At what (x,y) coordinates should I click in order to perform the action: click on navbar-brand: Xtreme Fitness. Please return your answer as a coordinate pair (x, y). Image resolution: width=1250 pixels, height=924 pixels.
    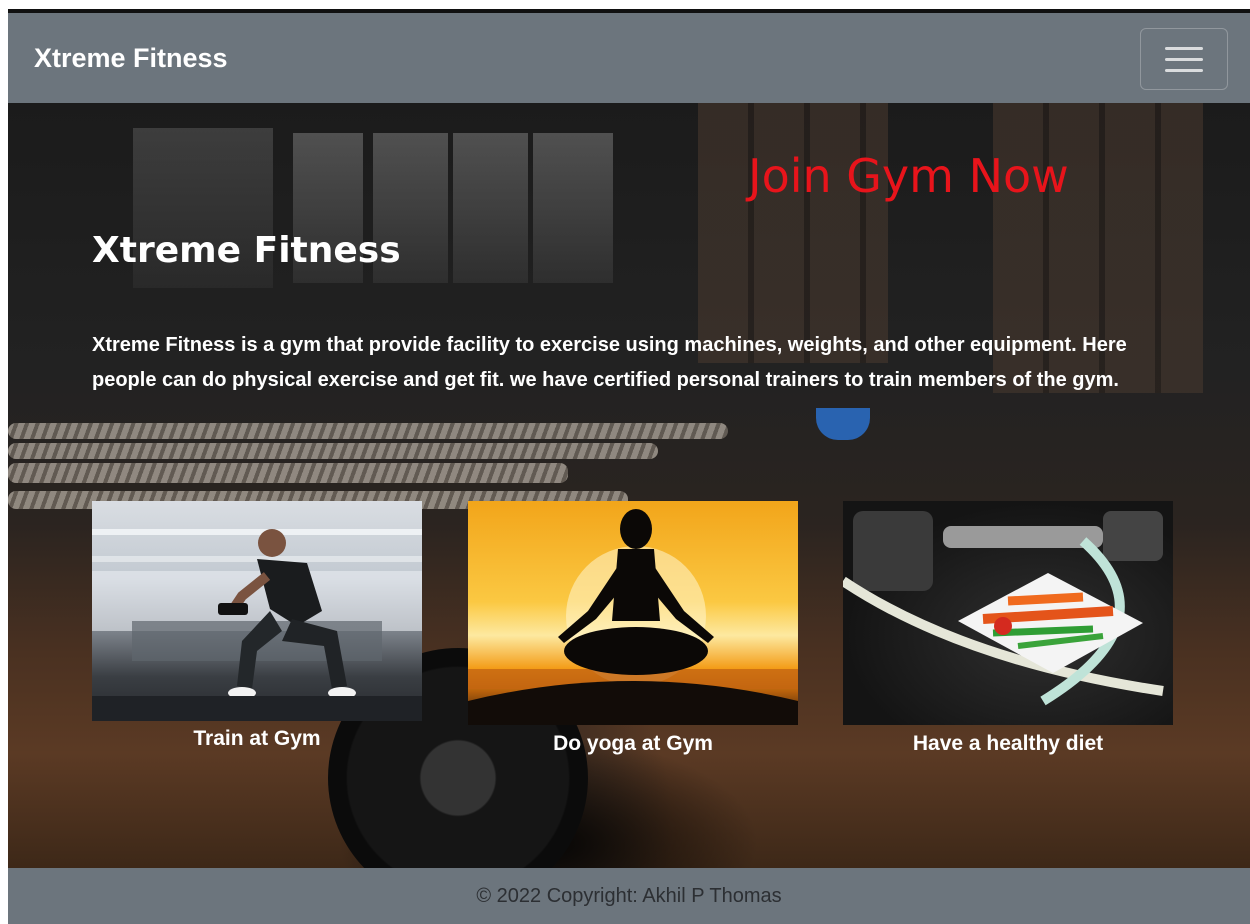
    Looking at the image, I should click on (131, 58).